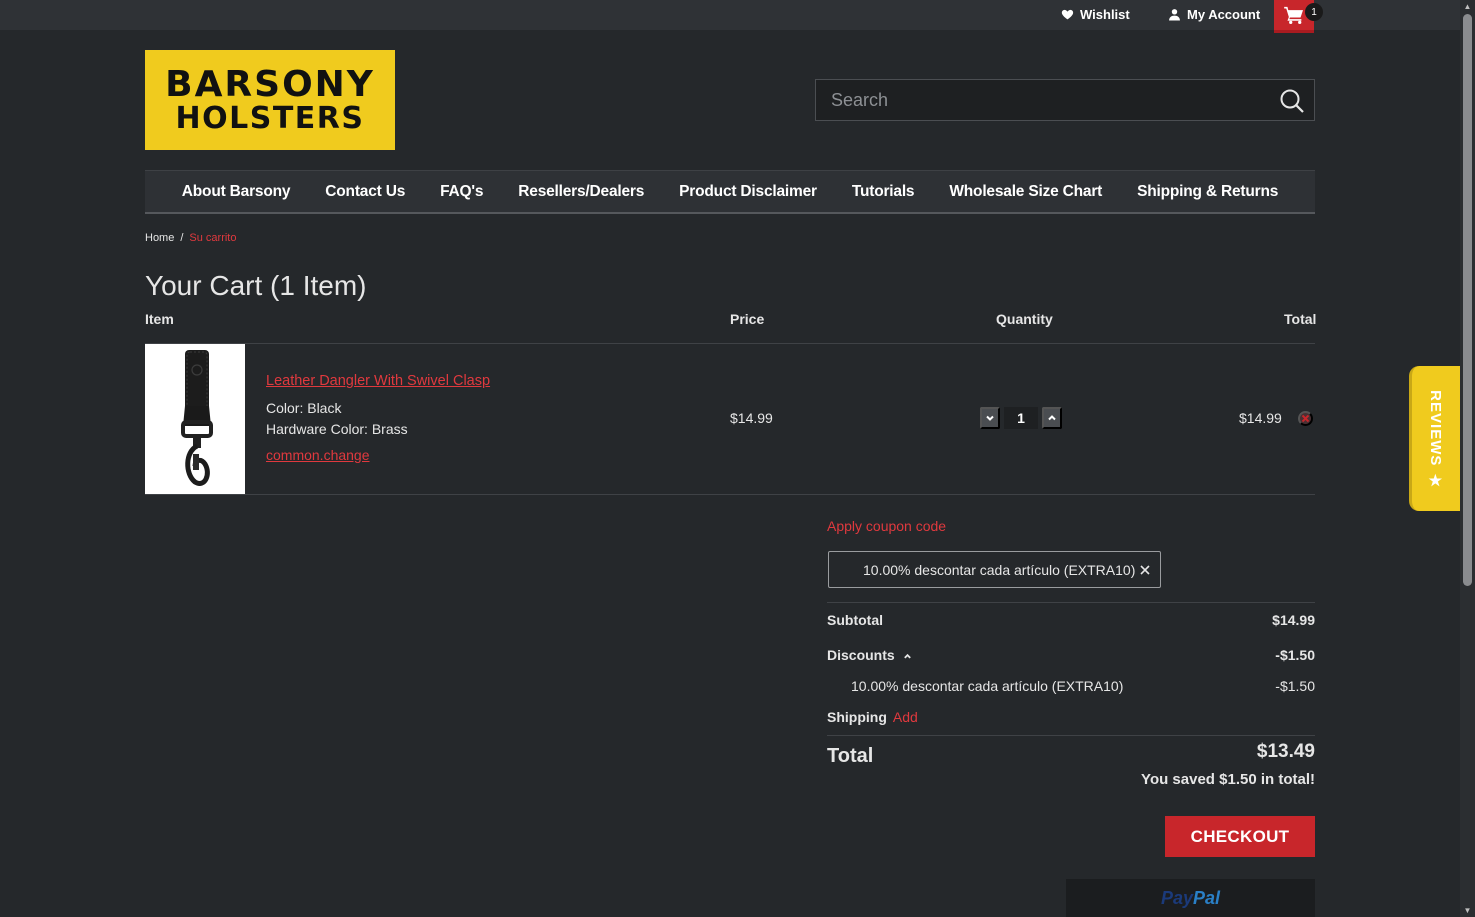 Image resolution: width=1475 pixels, height=917 pixels. I want to click on reviews-tab: REVIEWS ★, so click(1434, 438).